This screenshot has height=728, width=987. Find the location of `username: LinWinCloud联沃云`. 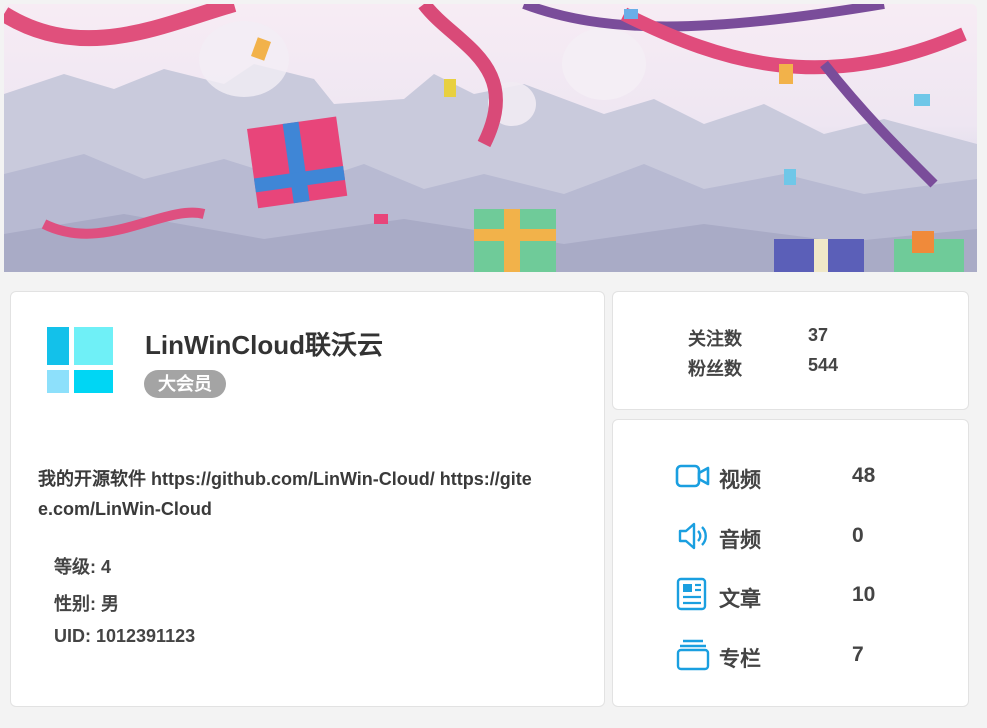

username: LinWinCloud联沃云 is located at coordinates (264, 345).